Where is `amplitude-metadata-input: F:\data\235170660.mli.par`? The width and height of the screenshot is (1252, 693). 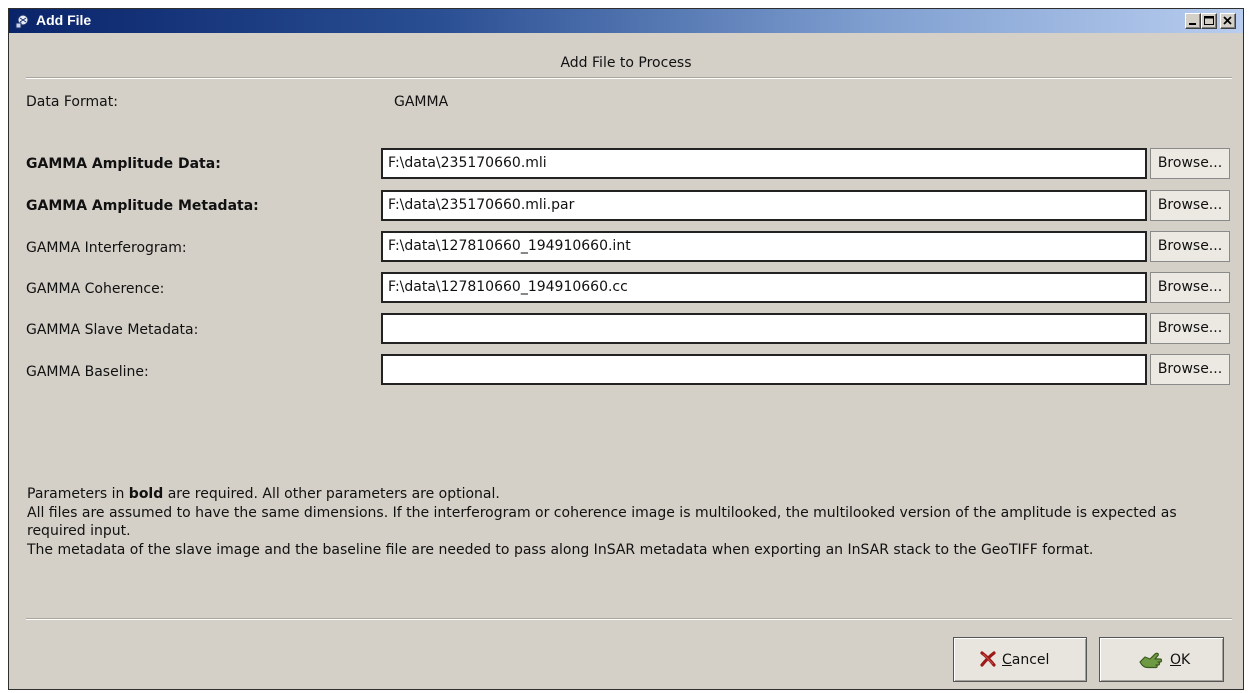 amplitude-metadata-input: F:\data\235170660.mli.par is located at coordinates (764, 205).